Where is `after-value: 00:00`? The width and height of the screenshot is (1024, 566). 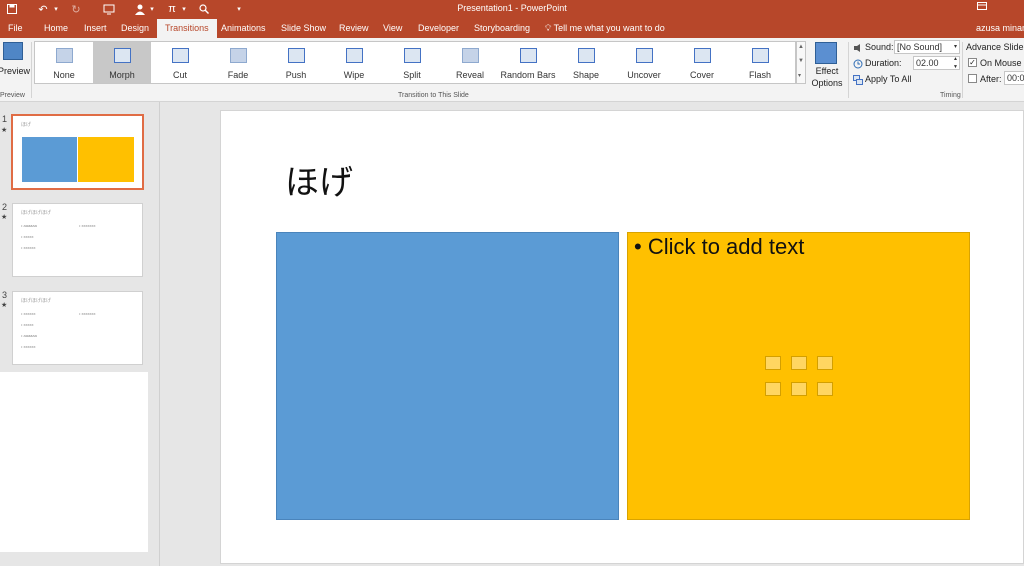
after-value: 00:00 is located at coordinates (1015, 78).